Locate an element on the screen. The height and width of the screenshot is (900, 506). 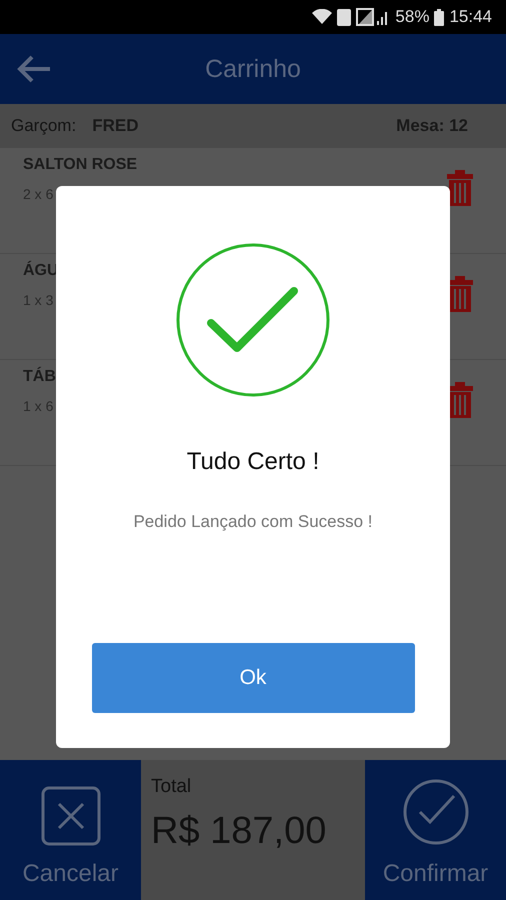
close-icon is located at coordinates (70, 816).